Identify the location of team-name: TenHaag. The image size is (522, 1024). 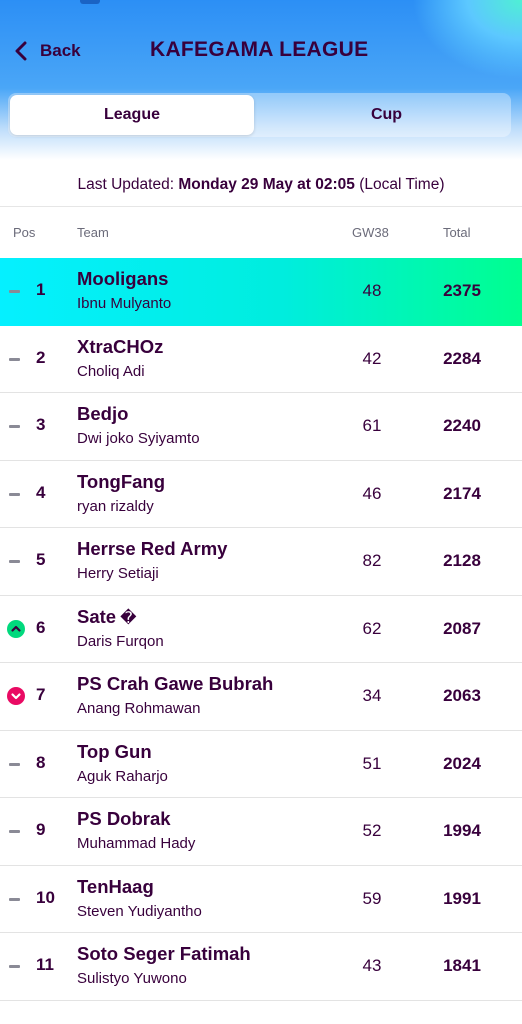
(115, 887).